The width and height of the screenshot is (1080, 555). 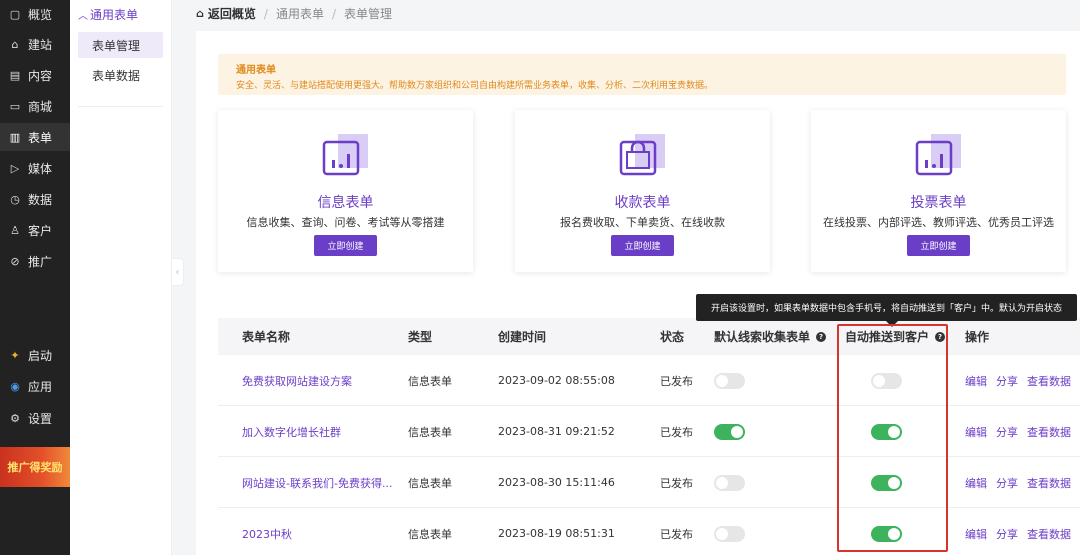 I want to click on form-type: 信息表单, so click(x=430, y=483).